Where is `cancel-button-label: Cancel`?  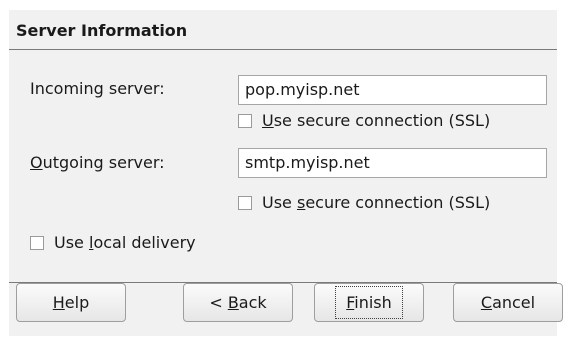
cancel-button-label: Cancel is located at coordinates (508, 302).